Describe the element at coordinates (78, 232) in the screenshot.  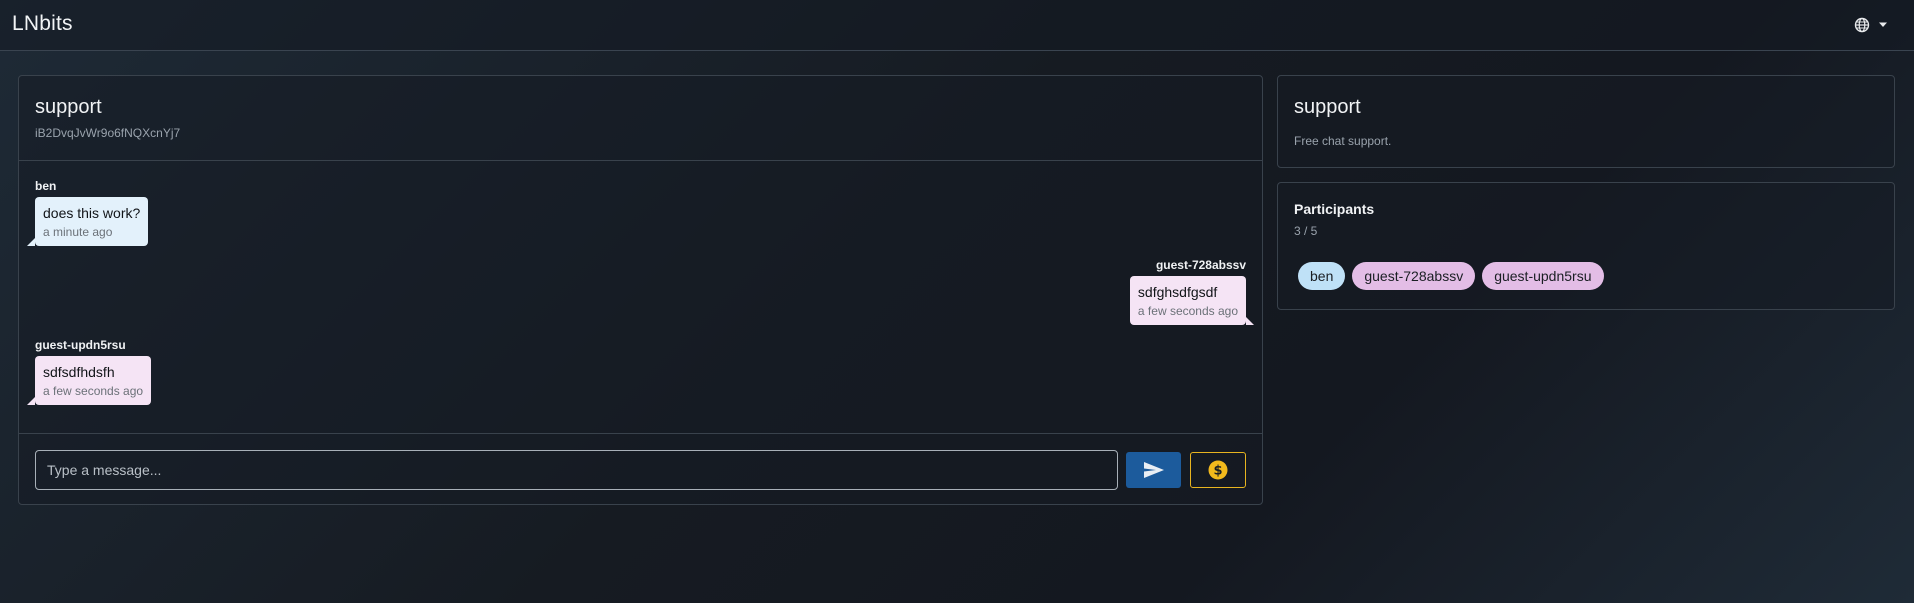
I see `message-time: a minute ago` at that location.